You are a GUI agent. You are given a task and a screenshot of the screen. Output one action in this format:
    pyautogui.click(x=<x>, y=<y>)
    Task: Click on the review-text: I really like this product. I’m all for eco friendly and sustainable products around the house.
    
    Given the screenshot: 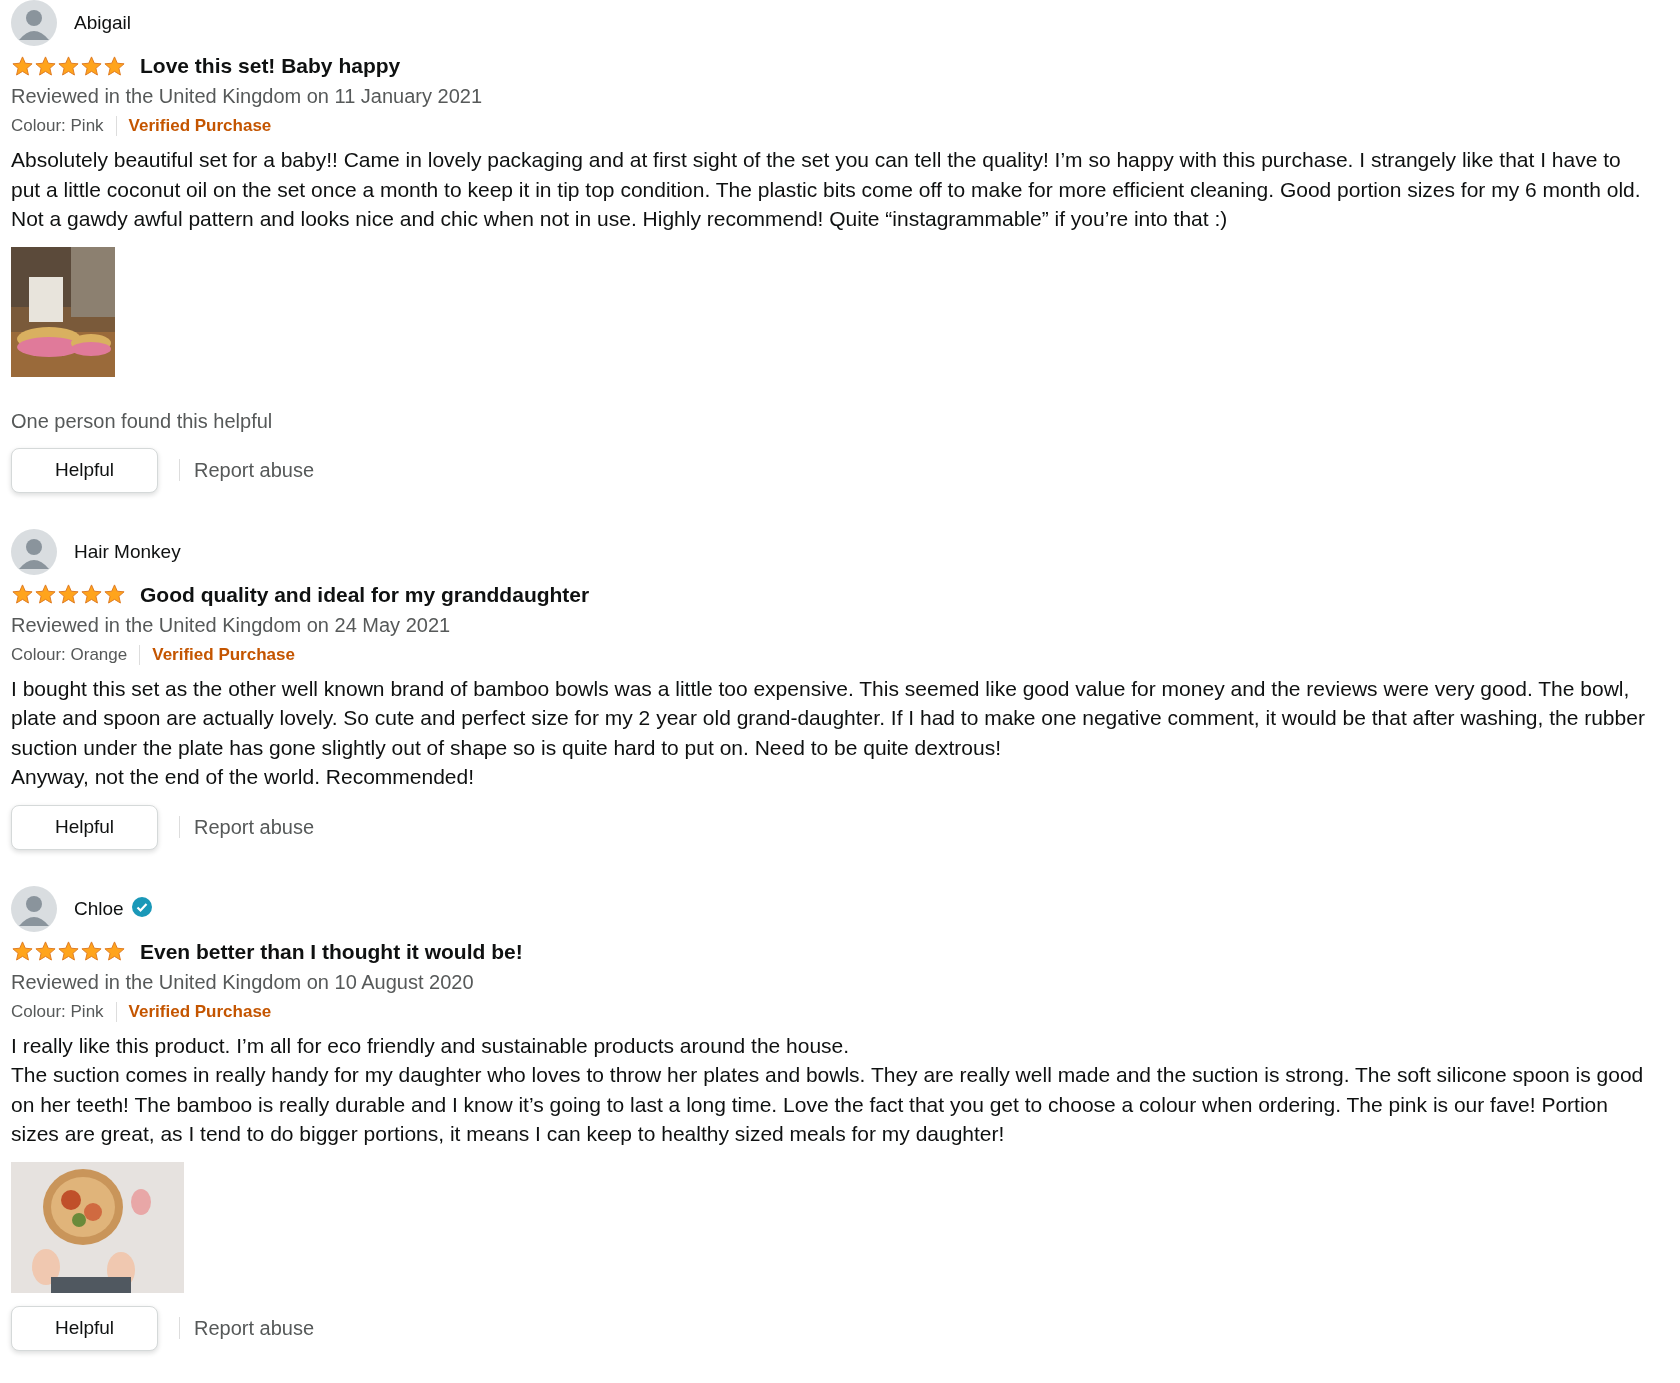 What is the action you would take?
    pyautogui.click(x=431, y=1045)
    